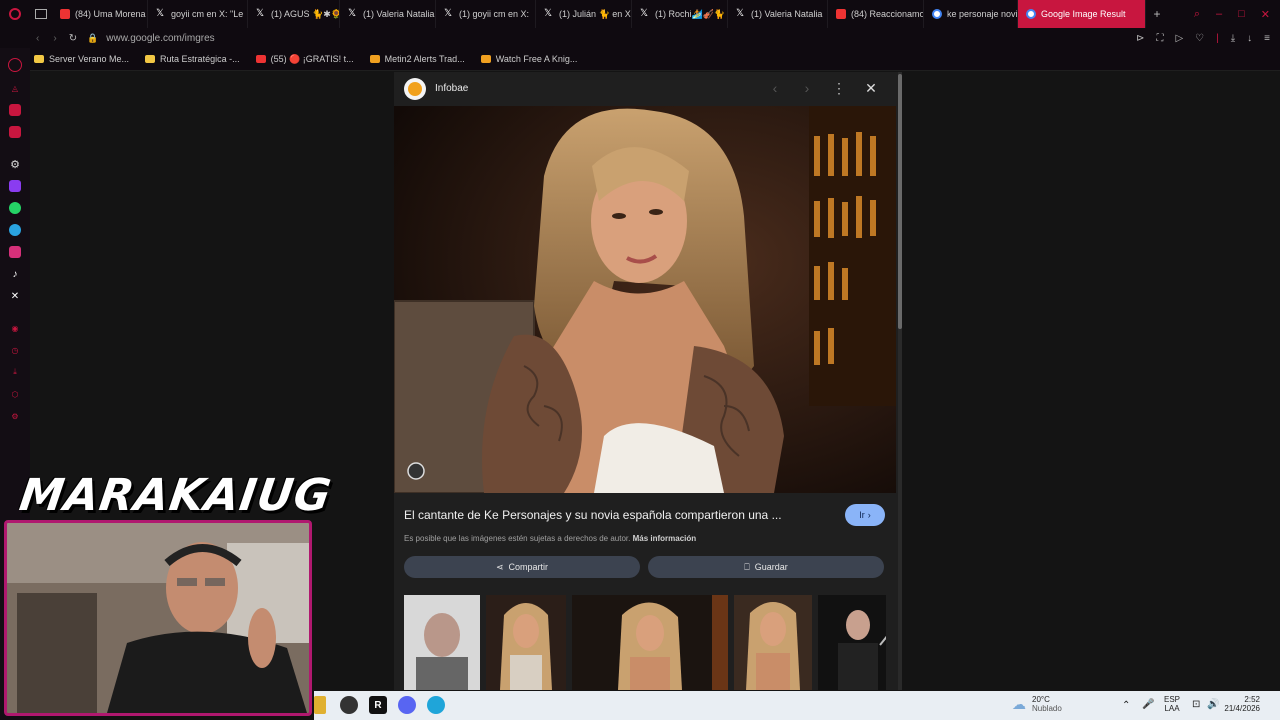 The height and width of the screenshot is (720, 1280). What do you see at coordinates (1242, 704) in the screenshot?
I see `clock: 2:52 21/4/2026` at bounding box center [1242, 704].